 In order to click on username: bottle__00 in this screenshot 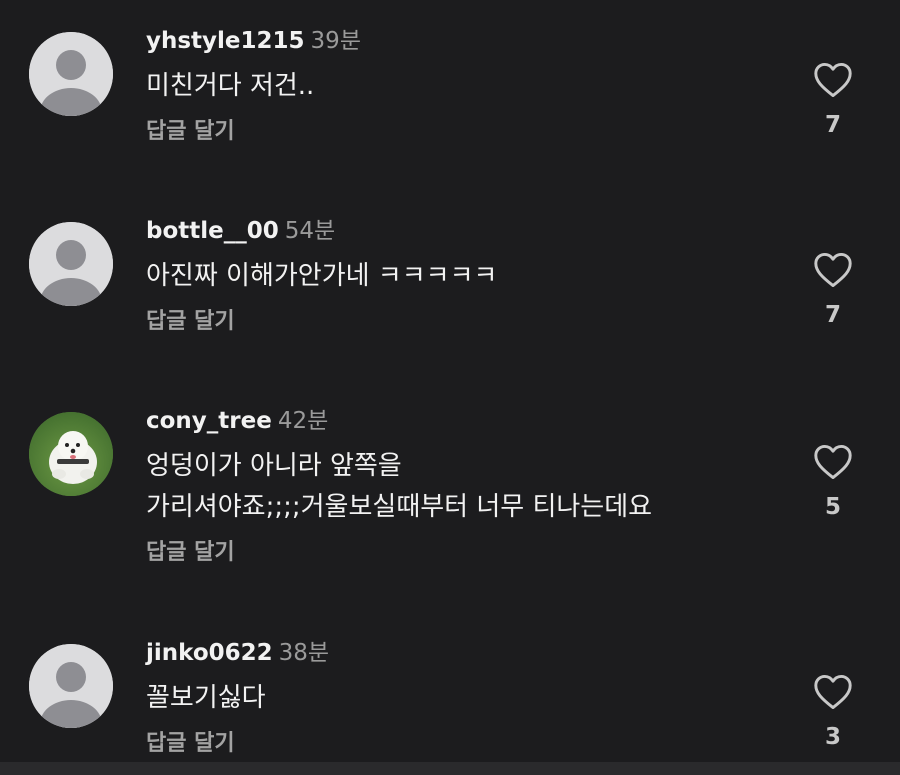, I will do `click(212, 231)`.